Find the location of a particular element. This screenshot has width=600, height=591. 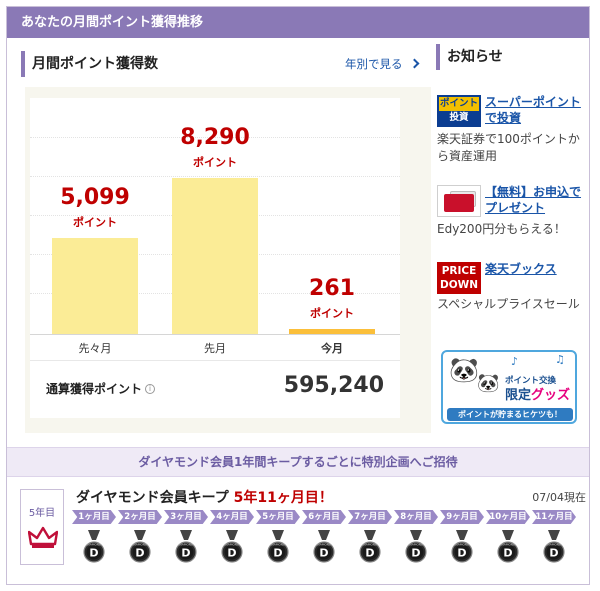

point-invest-thumbnail: ポイント 投資 is located at coordinates (459, 111).